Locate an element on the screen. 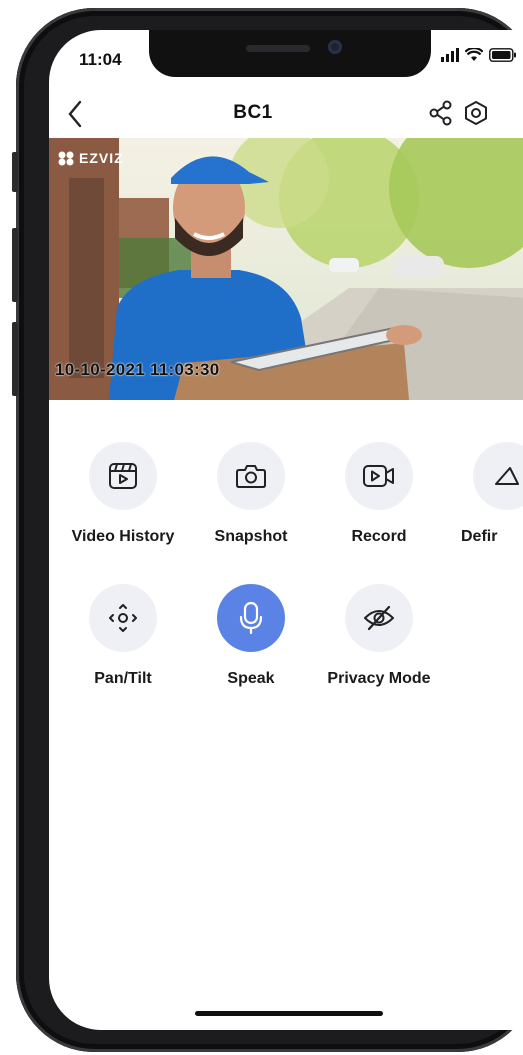 The image size is (523, 1055). ezviz-brand-text: EZVIZ is located at coordinates (101, 158).